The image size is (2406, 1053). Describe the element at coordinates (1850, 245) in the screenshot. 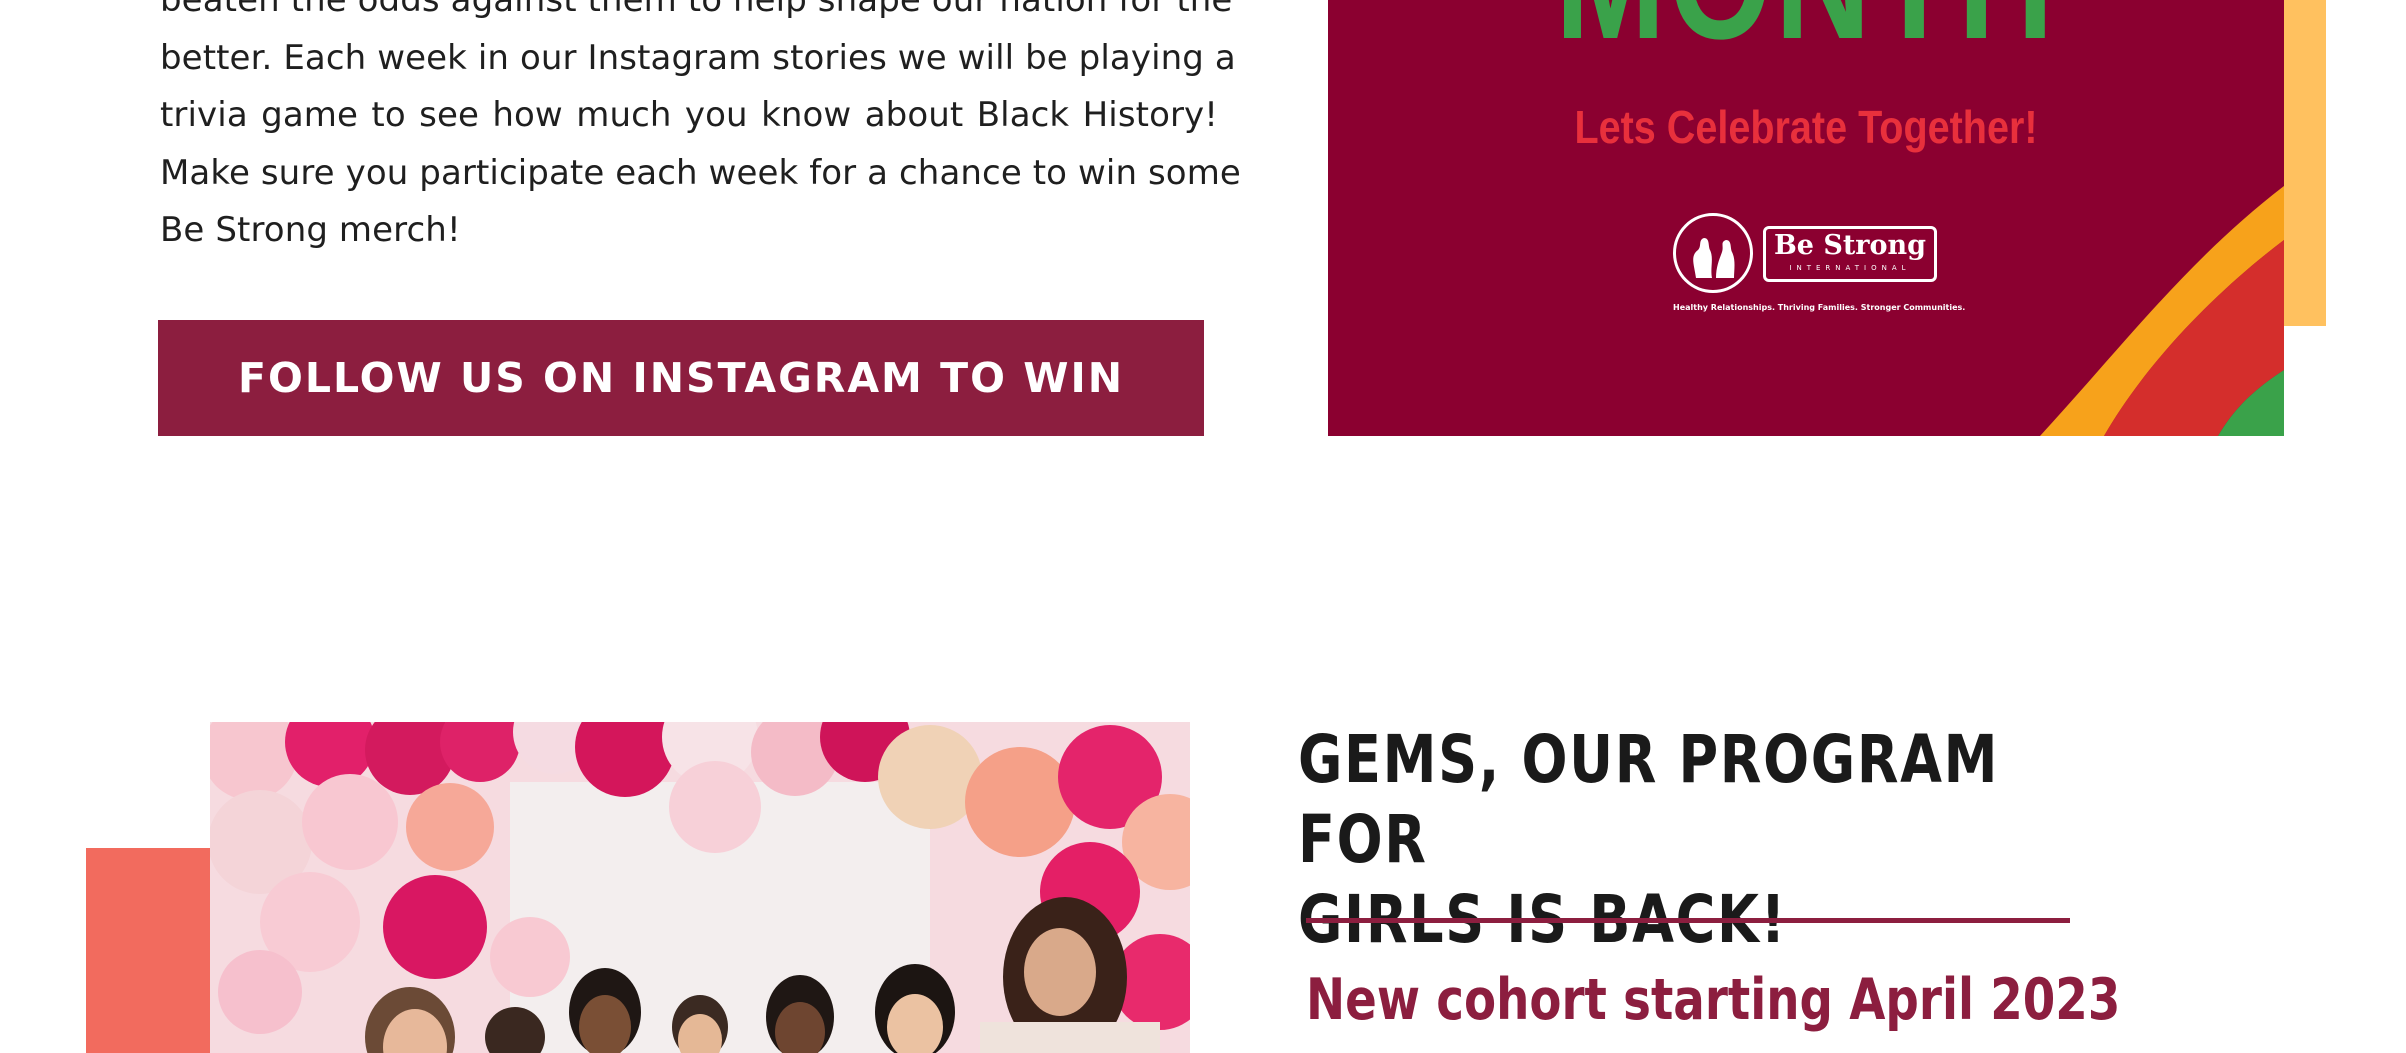

I see `logo-name: Be Strong` at that location.